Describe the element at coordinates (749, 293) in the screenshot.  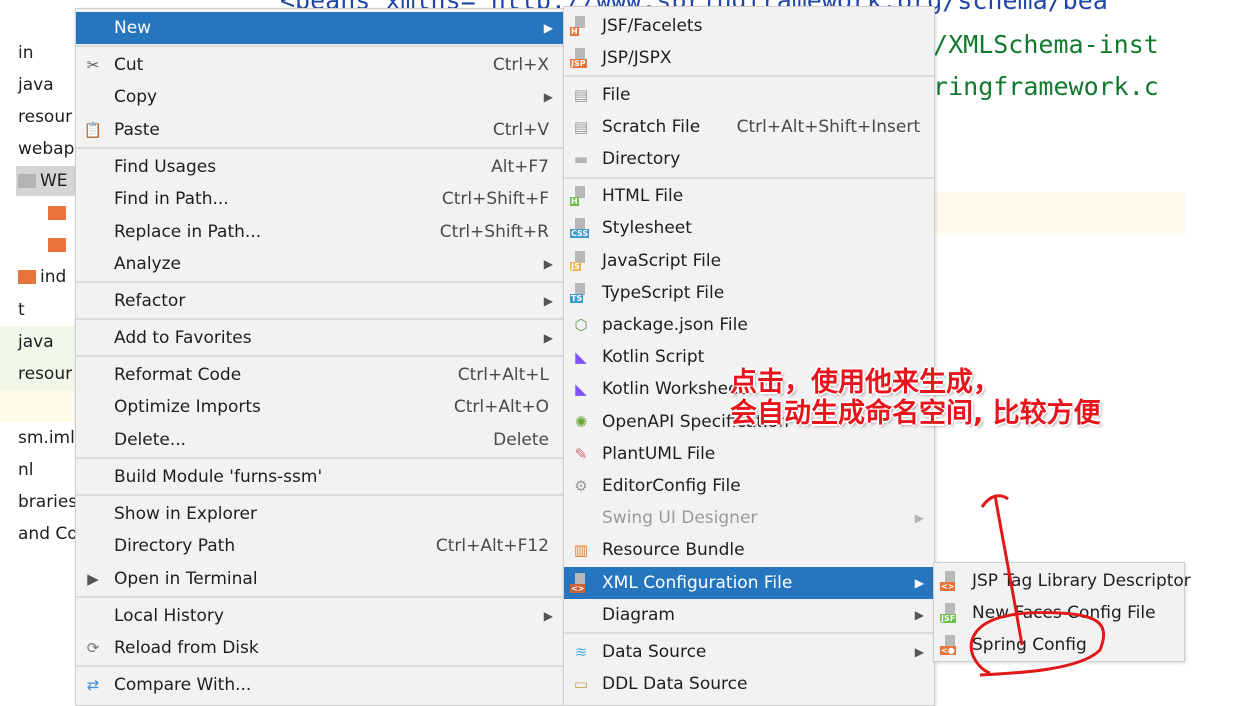
I see `menu-item-typescript-file: TS TypeScript File` at that location.